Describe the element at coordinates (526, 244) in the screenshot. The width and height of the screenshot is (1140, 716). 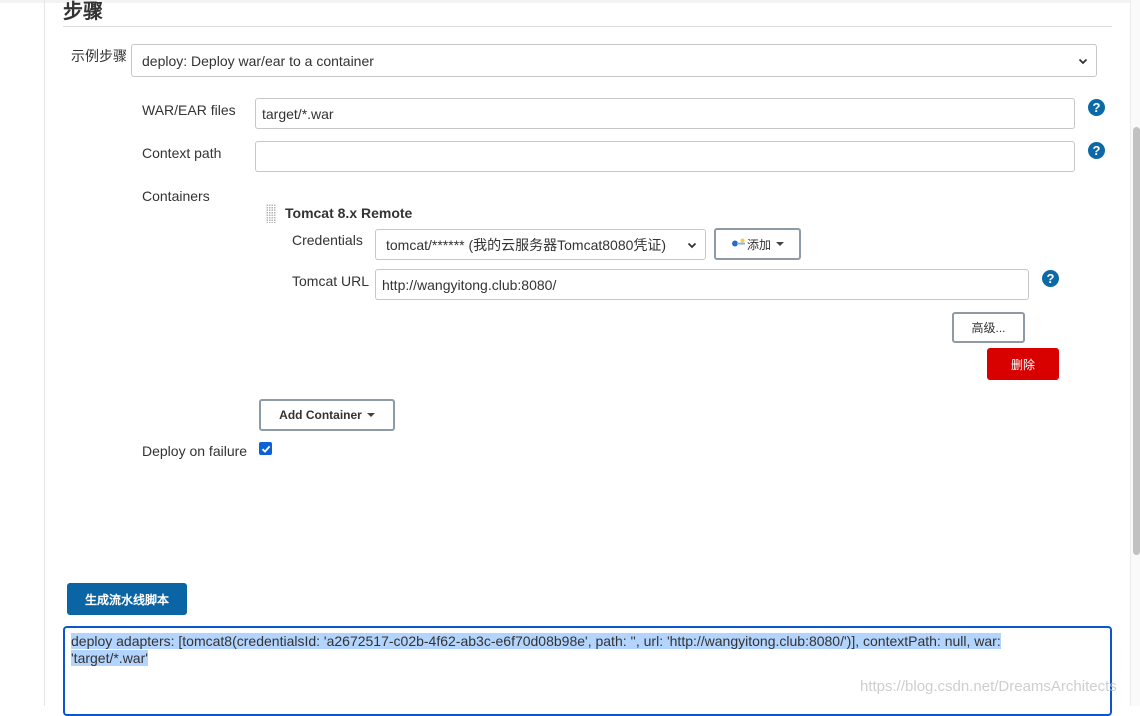
I see `credentials-value: tomcat/****** (我的云服务器Tomcat8080凭证)` at that location.